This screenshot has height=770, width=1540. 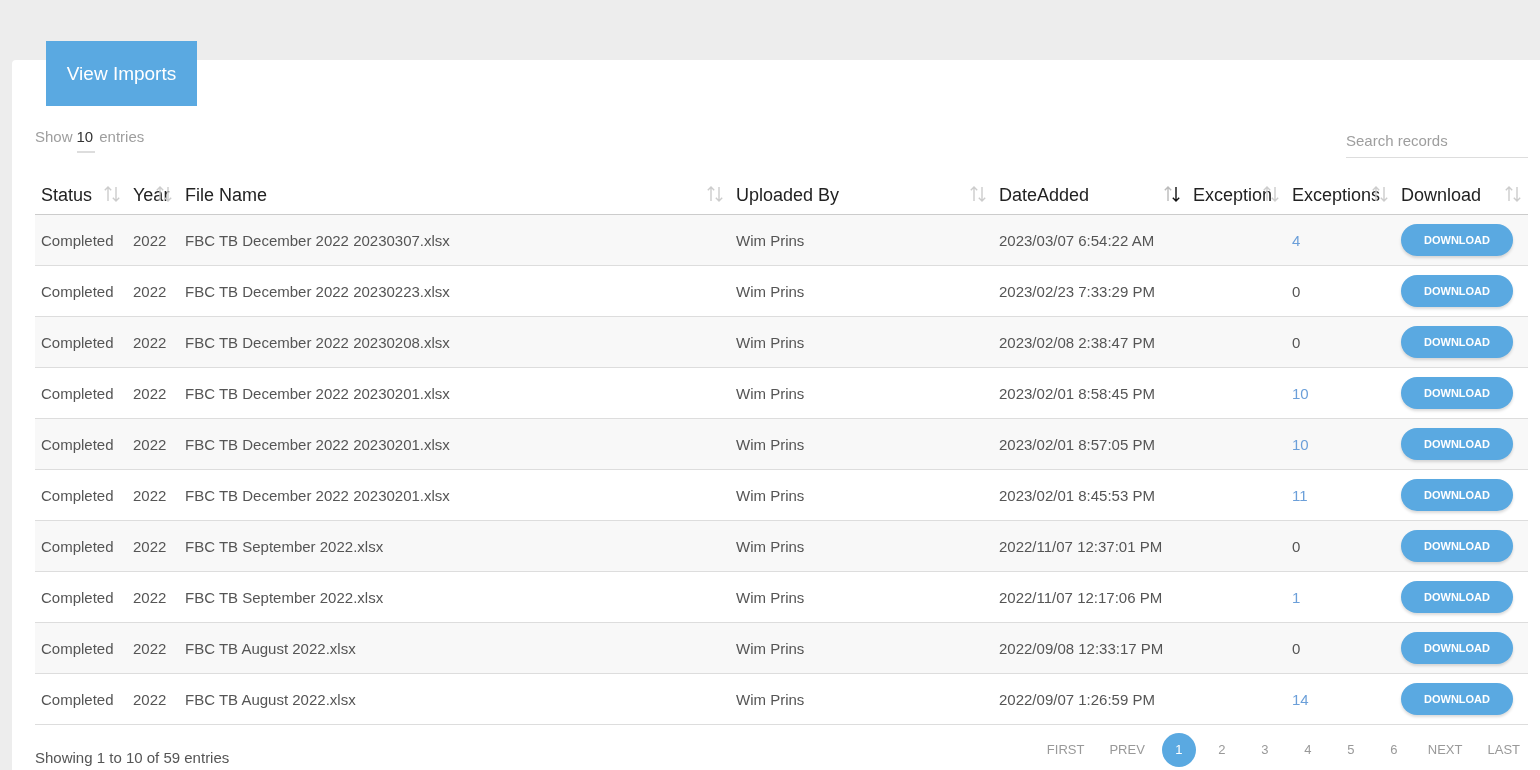 What do you see at coordinates (1296, 597) in the screenshot?
I see `exceptions-link: 1` at bounding box center [1296, 597].